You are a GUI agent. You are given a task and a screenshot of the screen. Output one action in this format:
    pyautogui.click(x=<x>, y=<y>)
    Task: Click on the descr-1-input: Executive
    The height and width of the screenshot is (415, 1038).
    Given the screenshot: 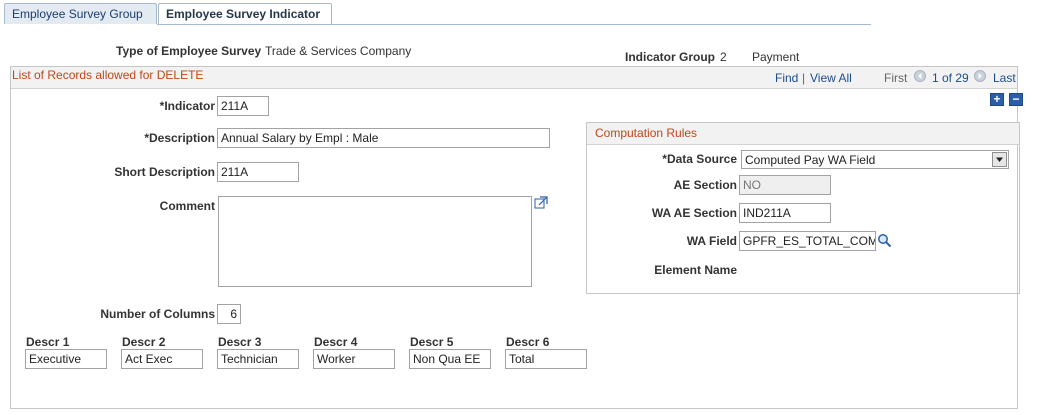 What is the action you would take?
    pyautogui.click(x=66, y=359)
    